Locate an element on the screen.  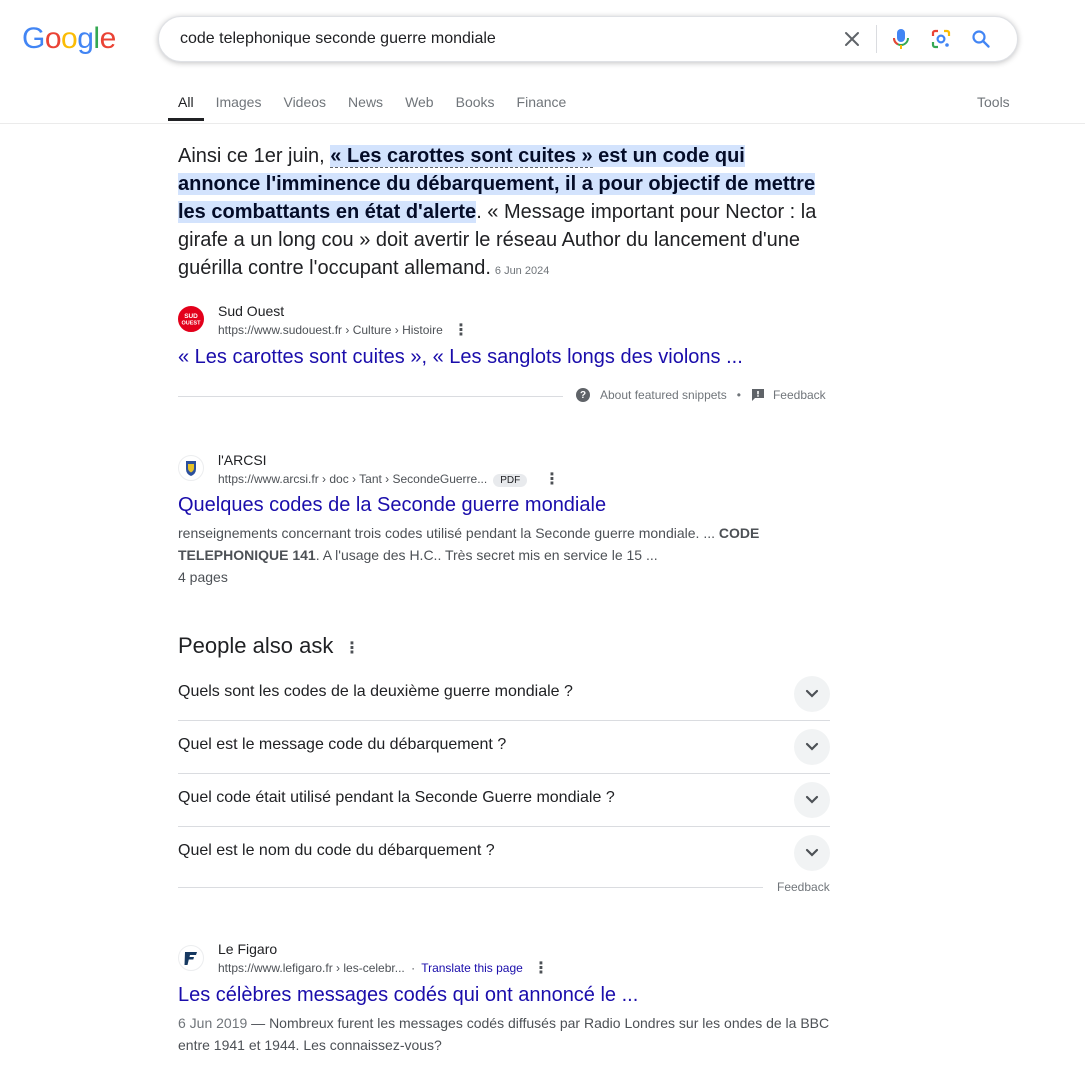
search-icon is located at coordinates (981, 39).